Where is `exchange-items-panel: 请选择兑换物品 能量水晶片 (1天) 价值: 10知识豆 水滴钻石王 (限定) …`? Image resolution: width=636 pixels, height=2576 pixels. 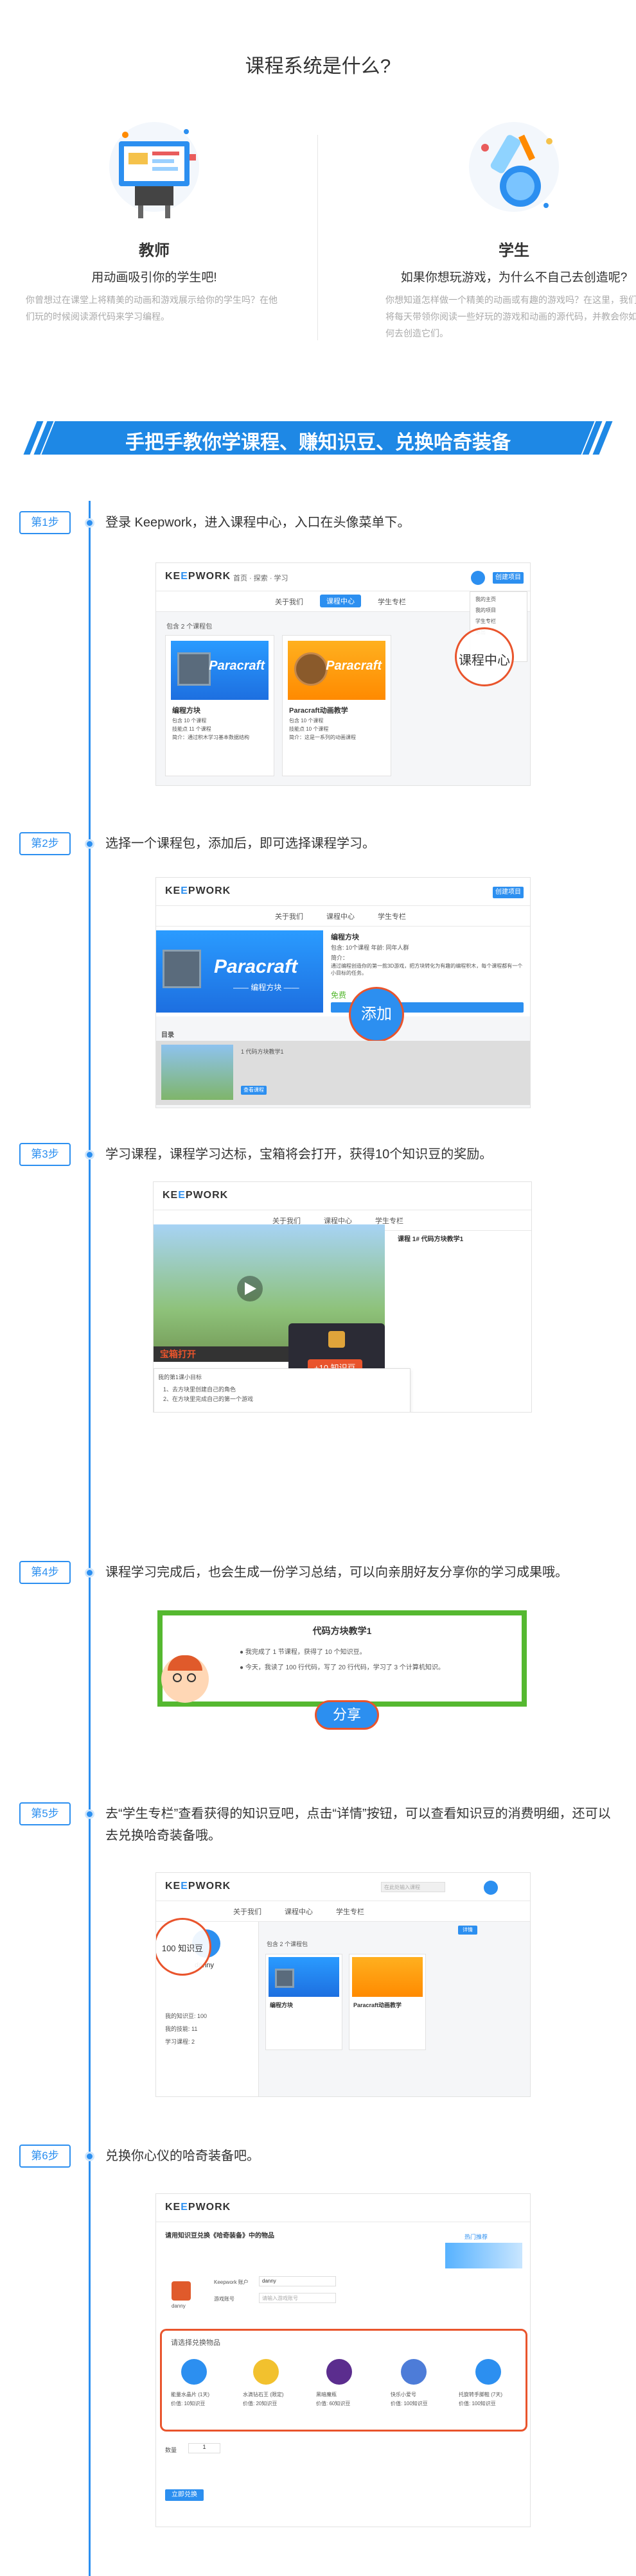
exchange-items-panel: 请选择兑换物品 能量水晶片 (1天) 价值: 10知识豆 水滴钻石王 (限定) … is located at coordinates (343, 2380).